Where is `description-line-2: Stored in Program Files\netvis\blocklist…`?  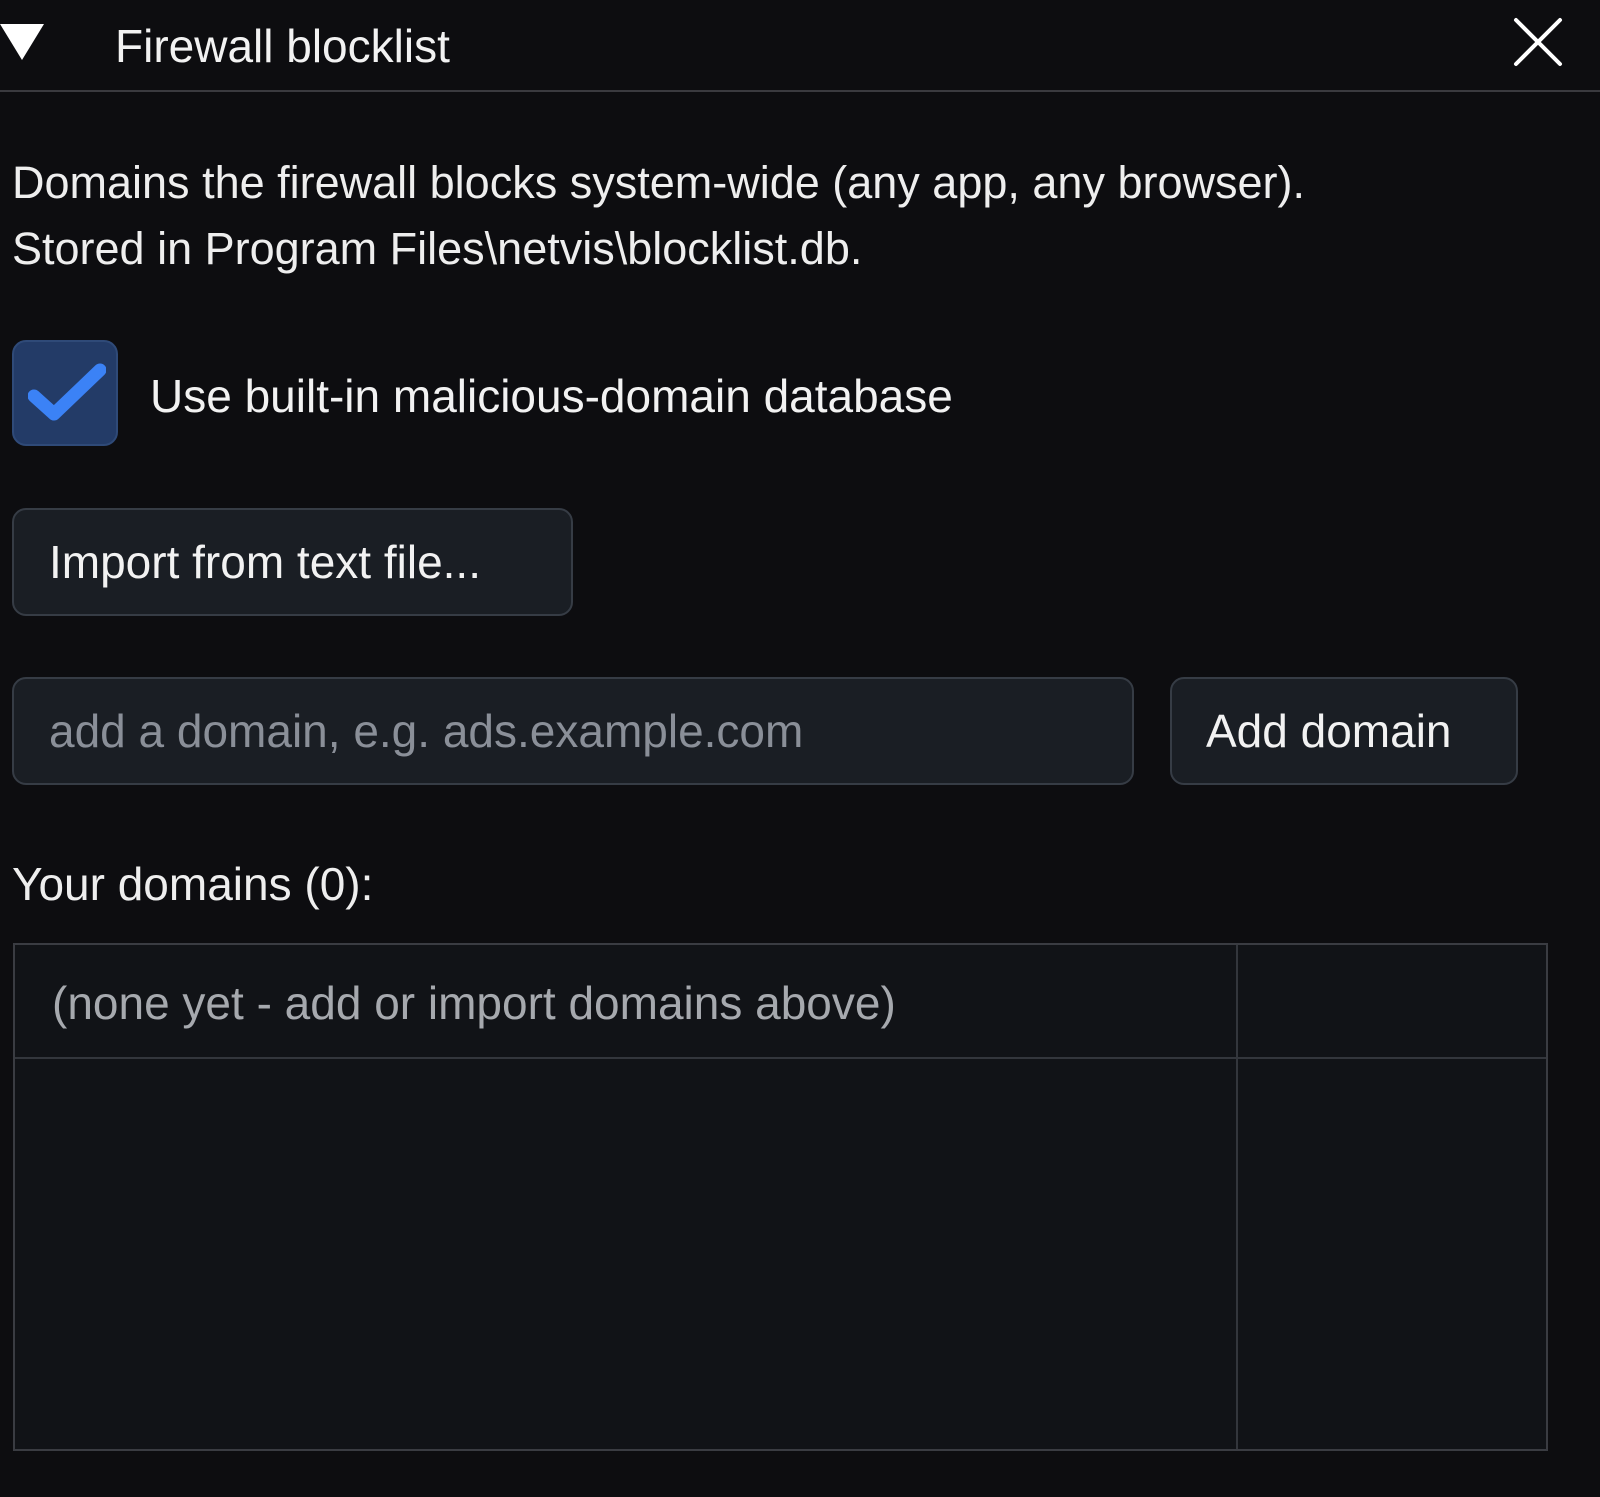 description-line-2: Stored in Program Files\netvis\blocklist… is located at coordinates (437, 248).